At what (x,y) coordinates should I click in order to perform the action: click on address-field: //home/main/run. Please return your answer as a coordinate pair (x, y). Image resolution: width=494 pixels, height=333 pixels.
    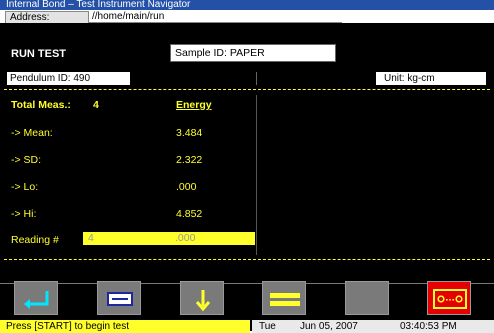
    Looking at the image, I should click on (215, 17).